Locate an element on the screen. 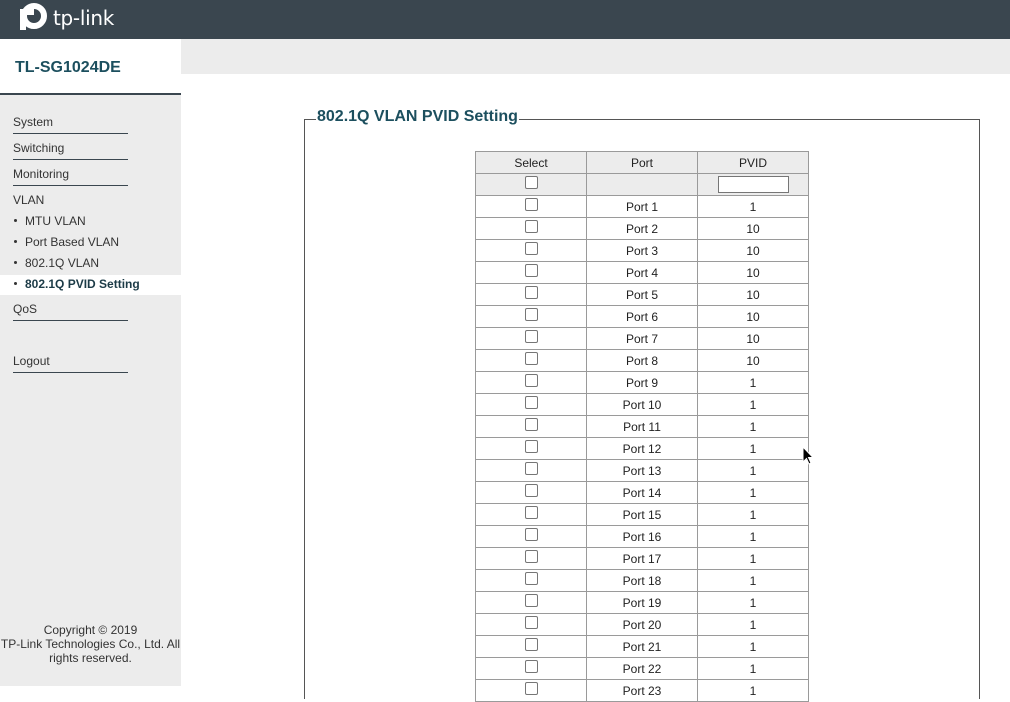  top-bar: tp-link is located at coordinates (505, 19).